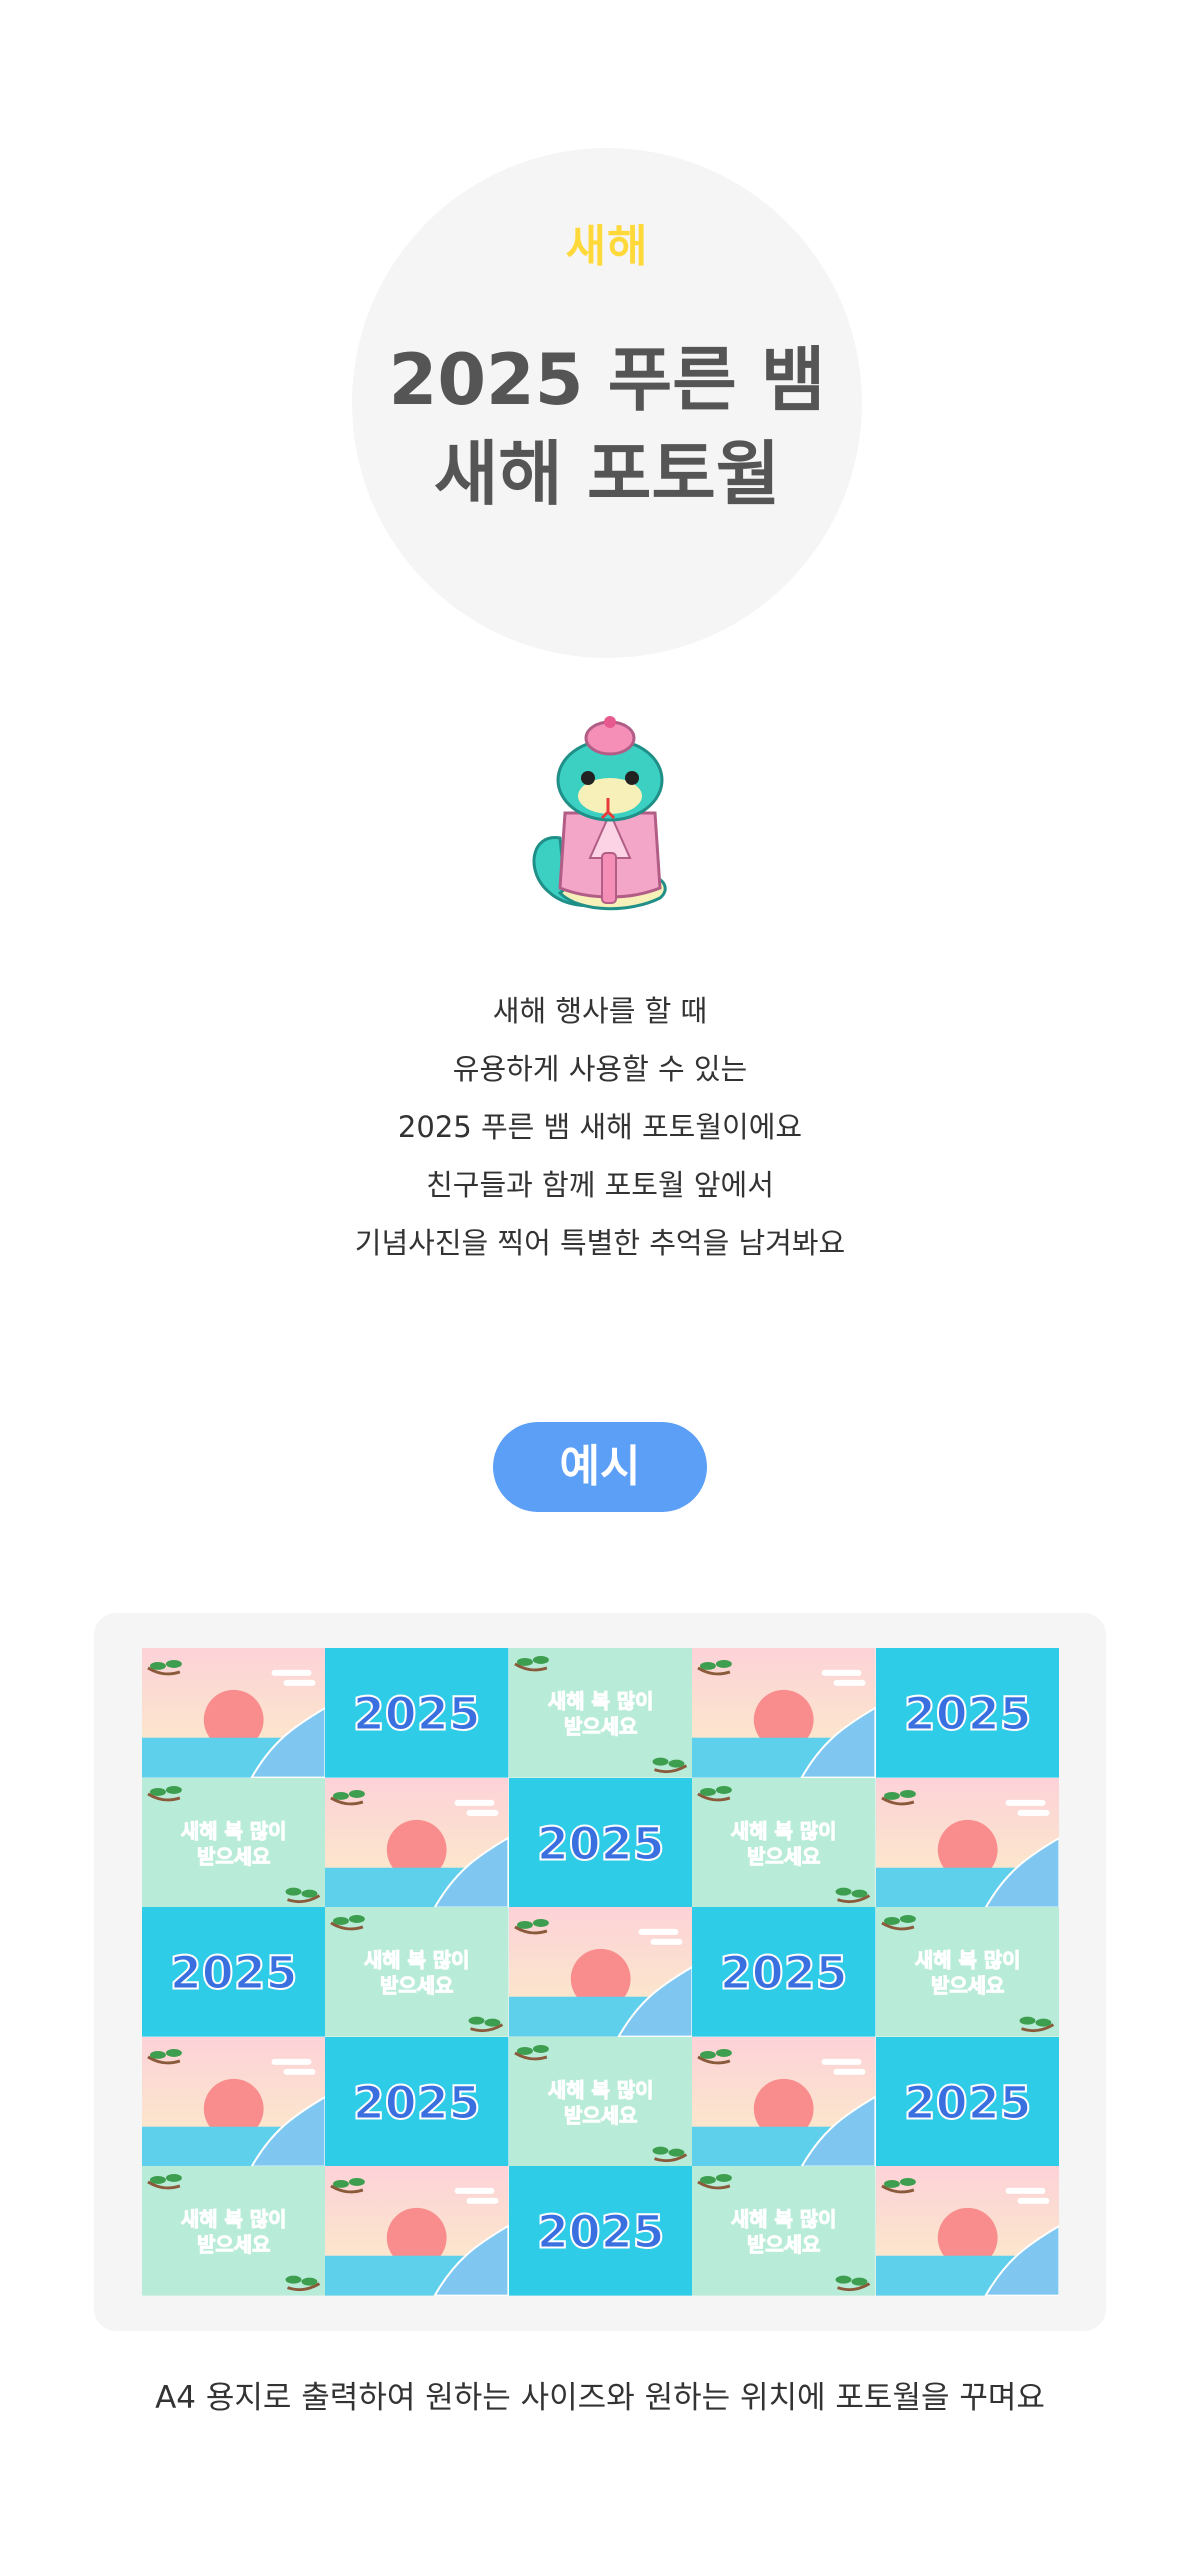 The height and width of the screenshot is (2561, 1200). Describe the element at coordinates (607, 380) in the screenshot. I see `page-title-line1: 2025 푸른 뱀` at that location.